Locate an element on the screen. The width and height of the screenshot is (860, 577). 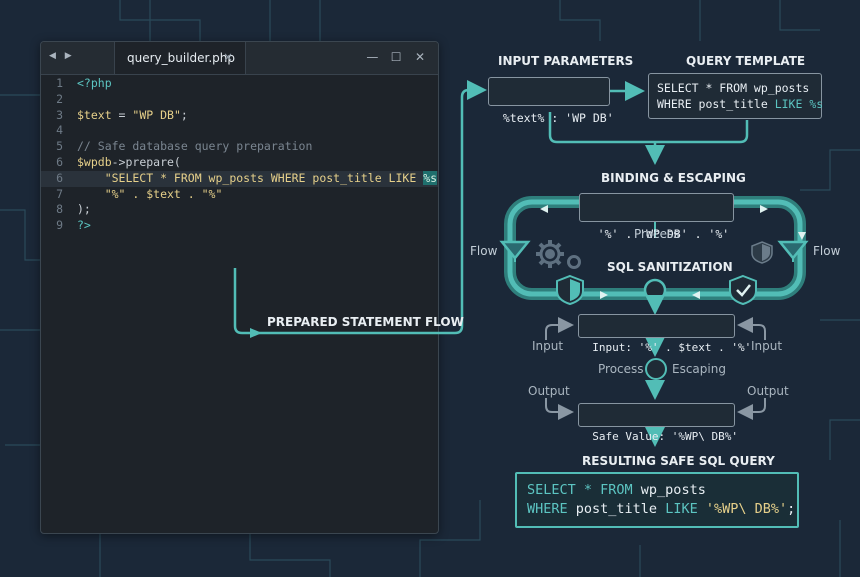
query-template-line2: WHERE post_title LIKE %s is located at coordinates (740, 104).